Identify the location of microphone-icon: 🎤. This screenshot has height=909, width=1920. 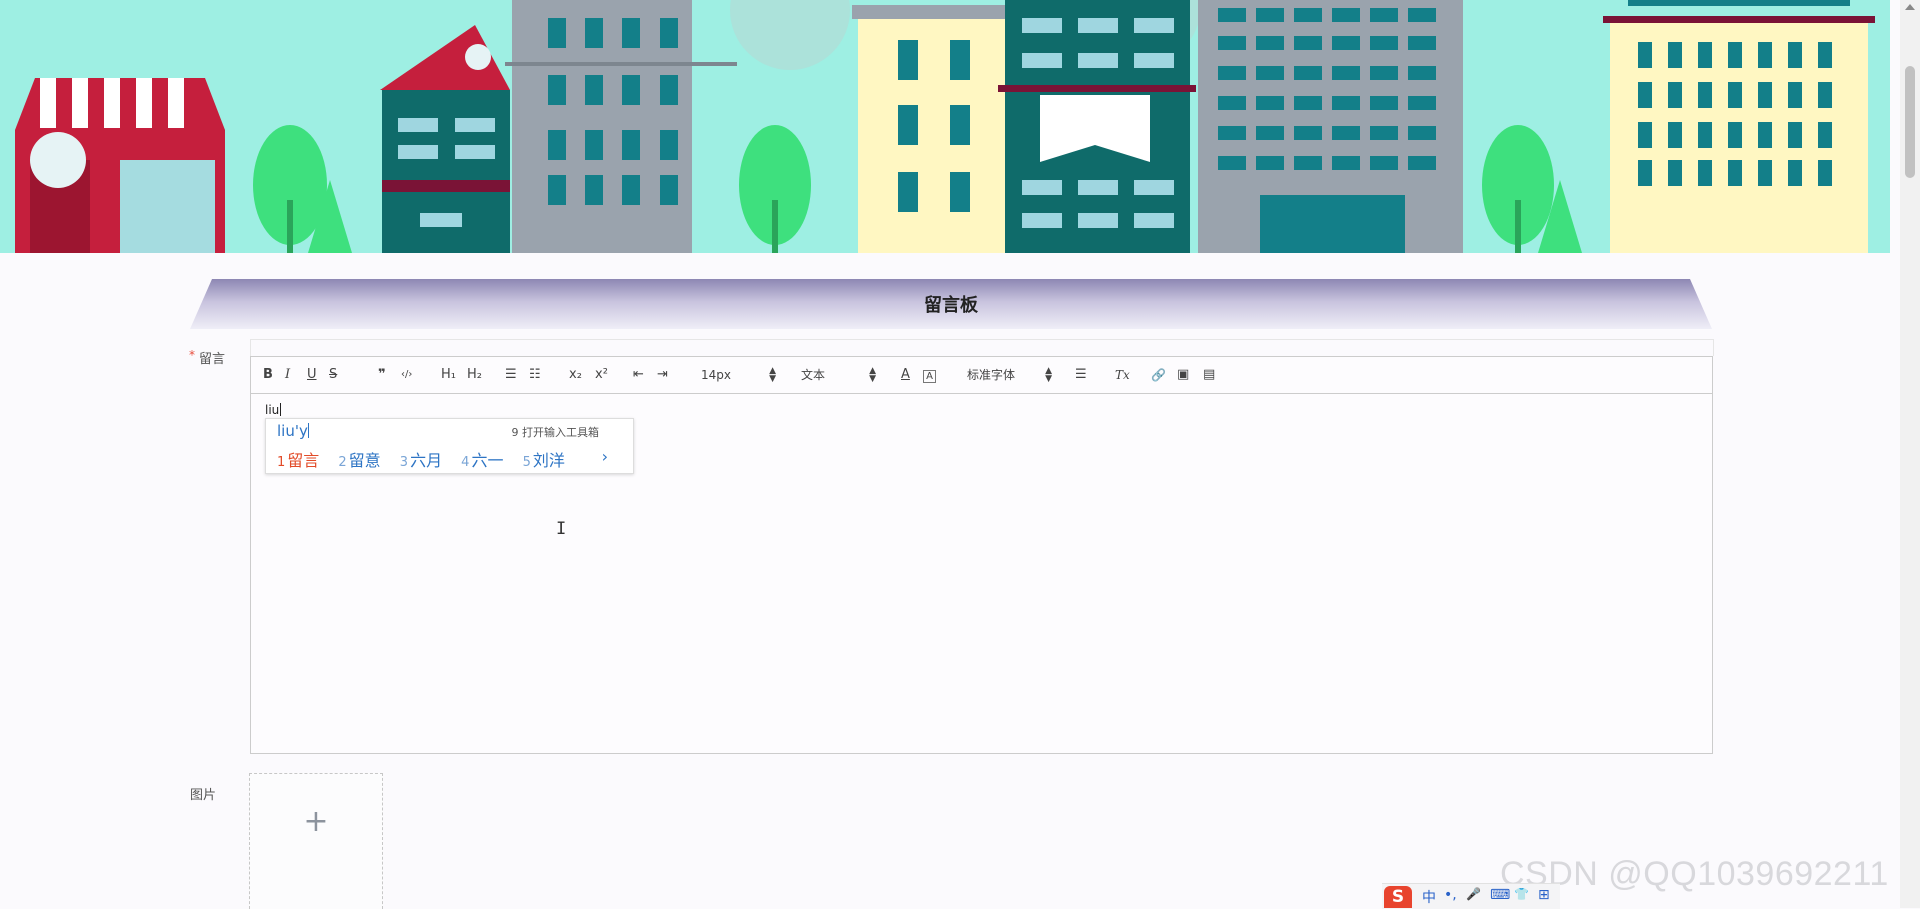
(1473, 894).